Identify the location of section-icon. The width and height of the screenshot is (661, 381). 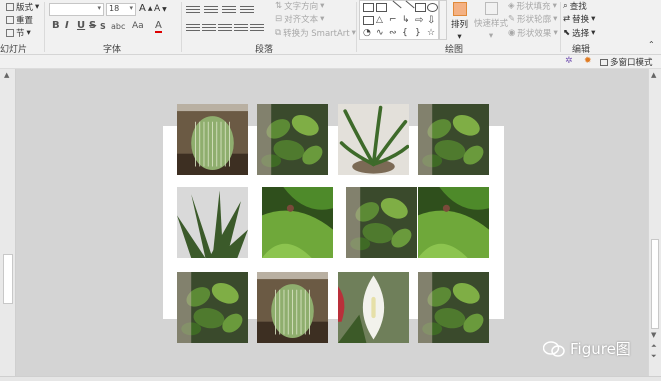
(10, 33).